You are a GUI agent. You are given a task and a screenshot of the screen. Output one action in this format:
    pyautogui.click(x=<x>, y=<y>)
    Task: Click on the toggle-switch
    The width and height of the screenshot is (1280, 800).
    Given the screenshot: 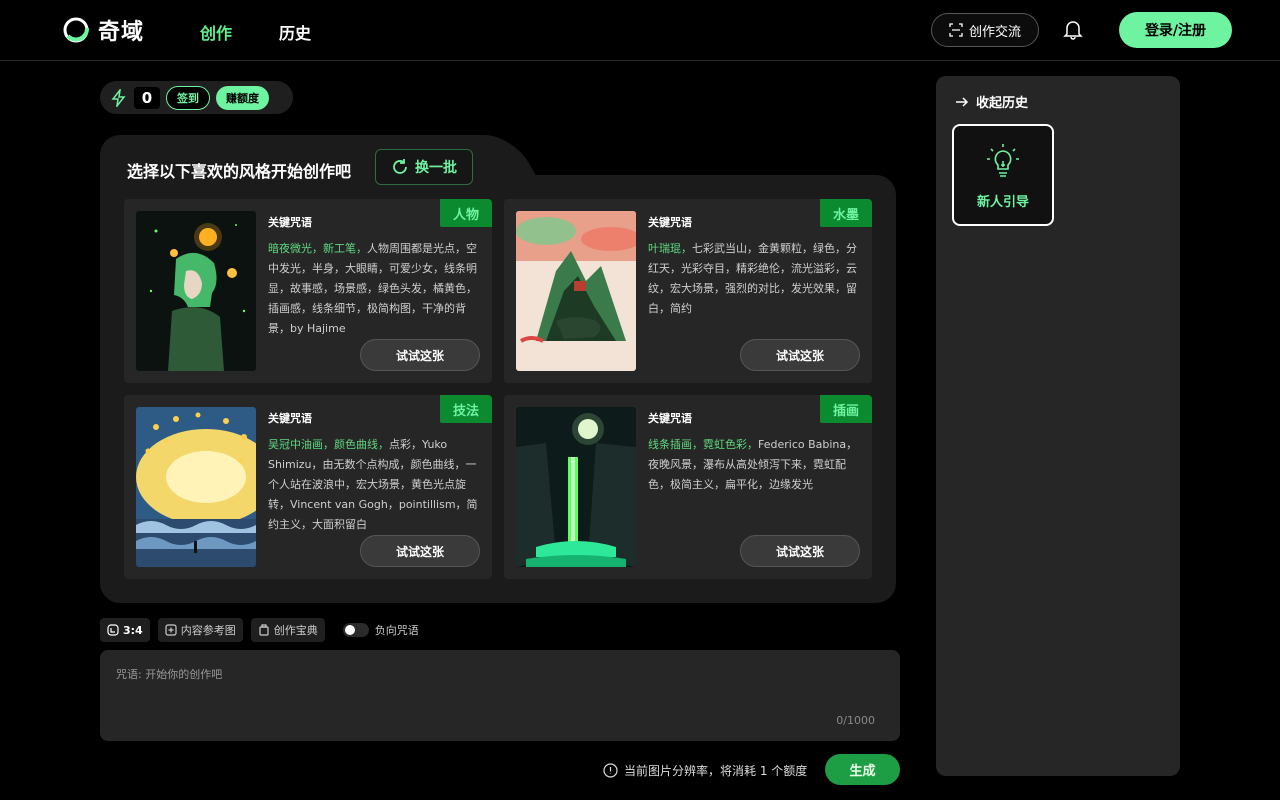 What is the action you would take?
    pyautogui.click(x=355, y=630)
    